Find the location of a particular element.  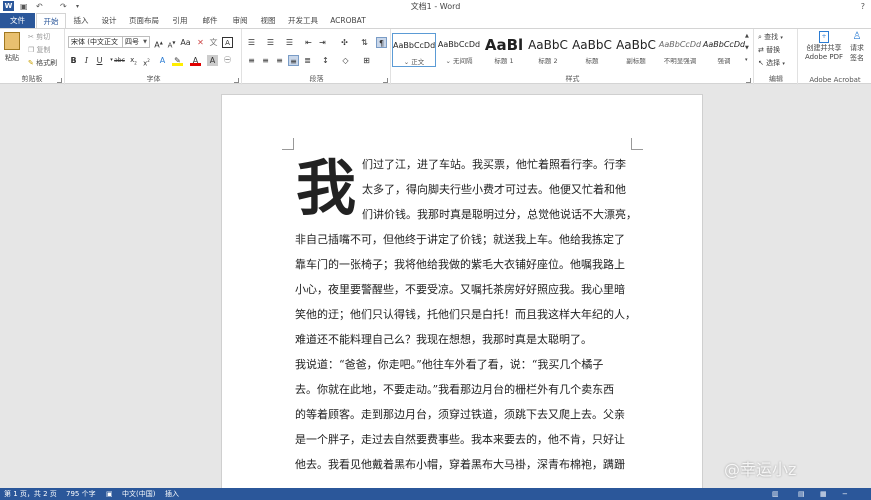

tab-developer: 开发工具 is located at coordinates (303, 20).